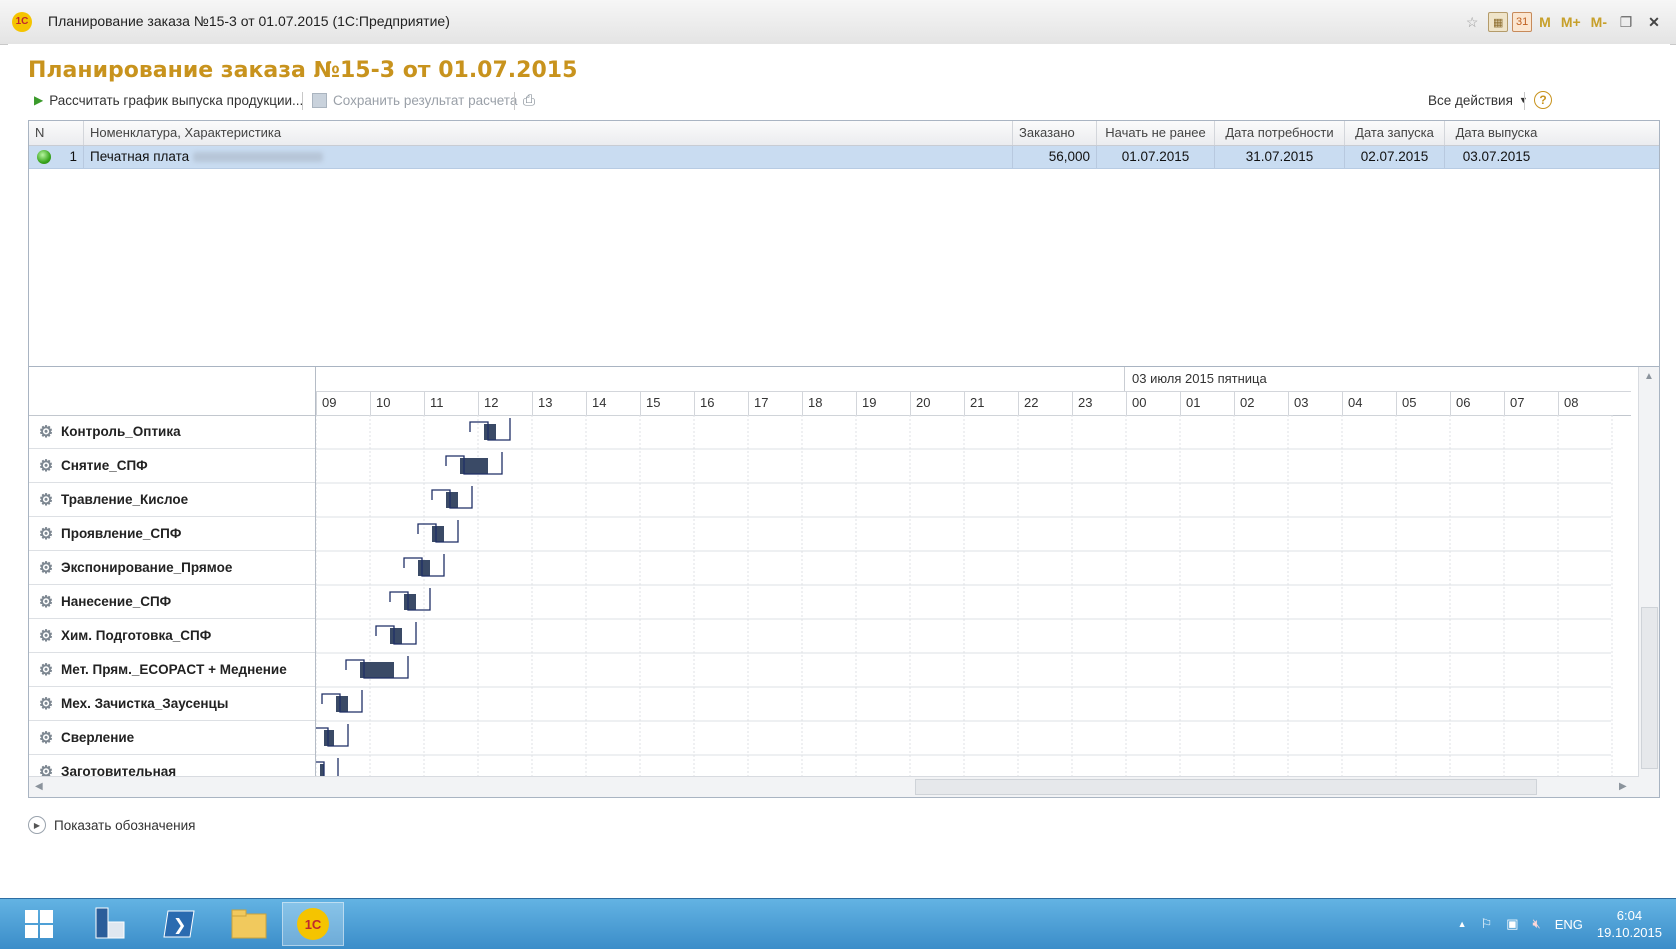  Describe the element at coordinates (425, 100) in the screenshot. I see `save-result-label: Сохранить результат расчета` at that location.